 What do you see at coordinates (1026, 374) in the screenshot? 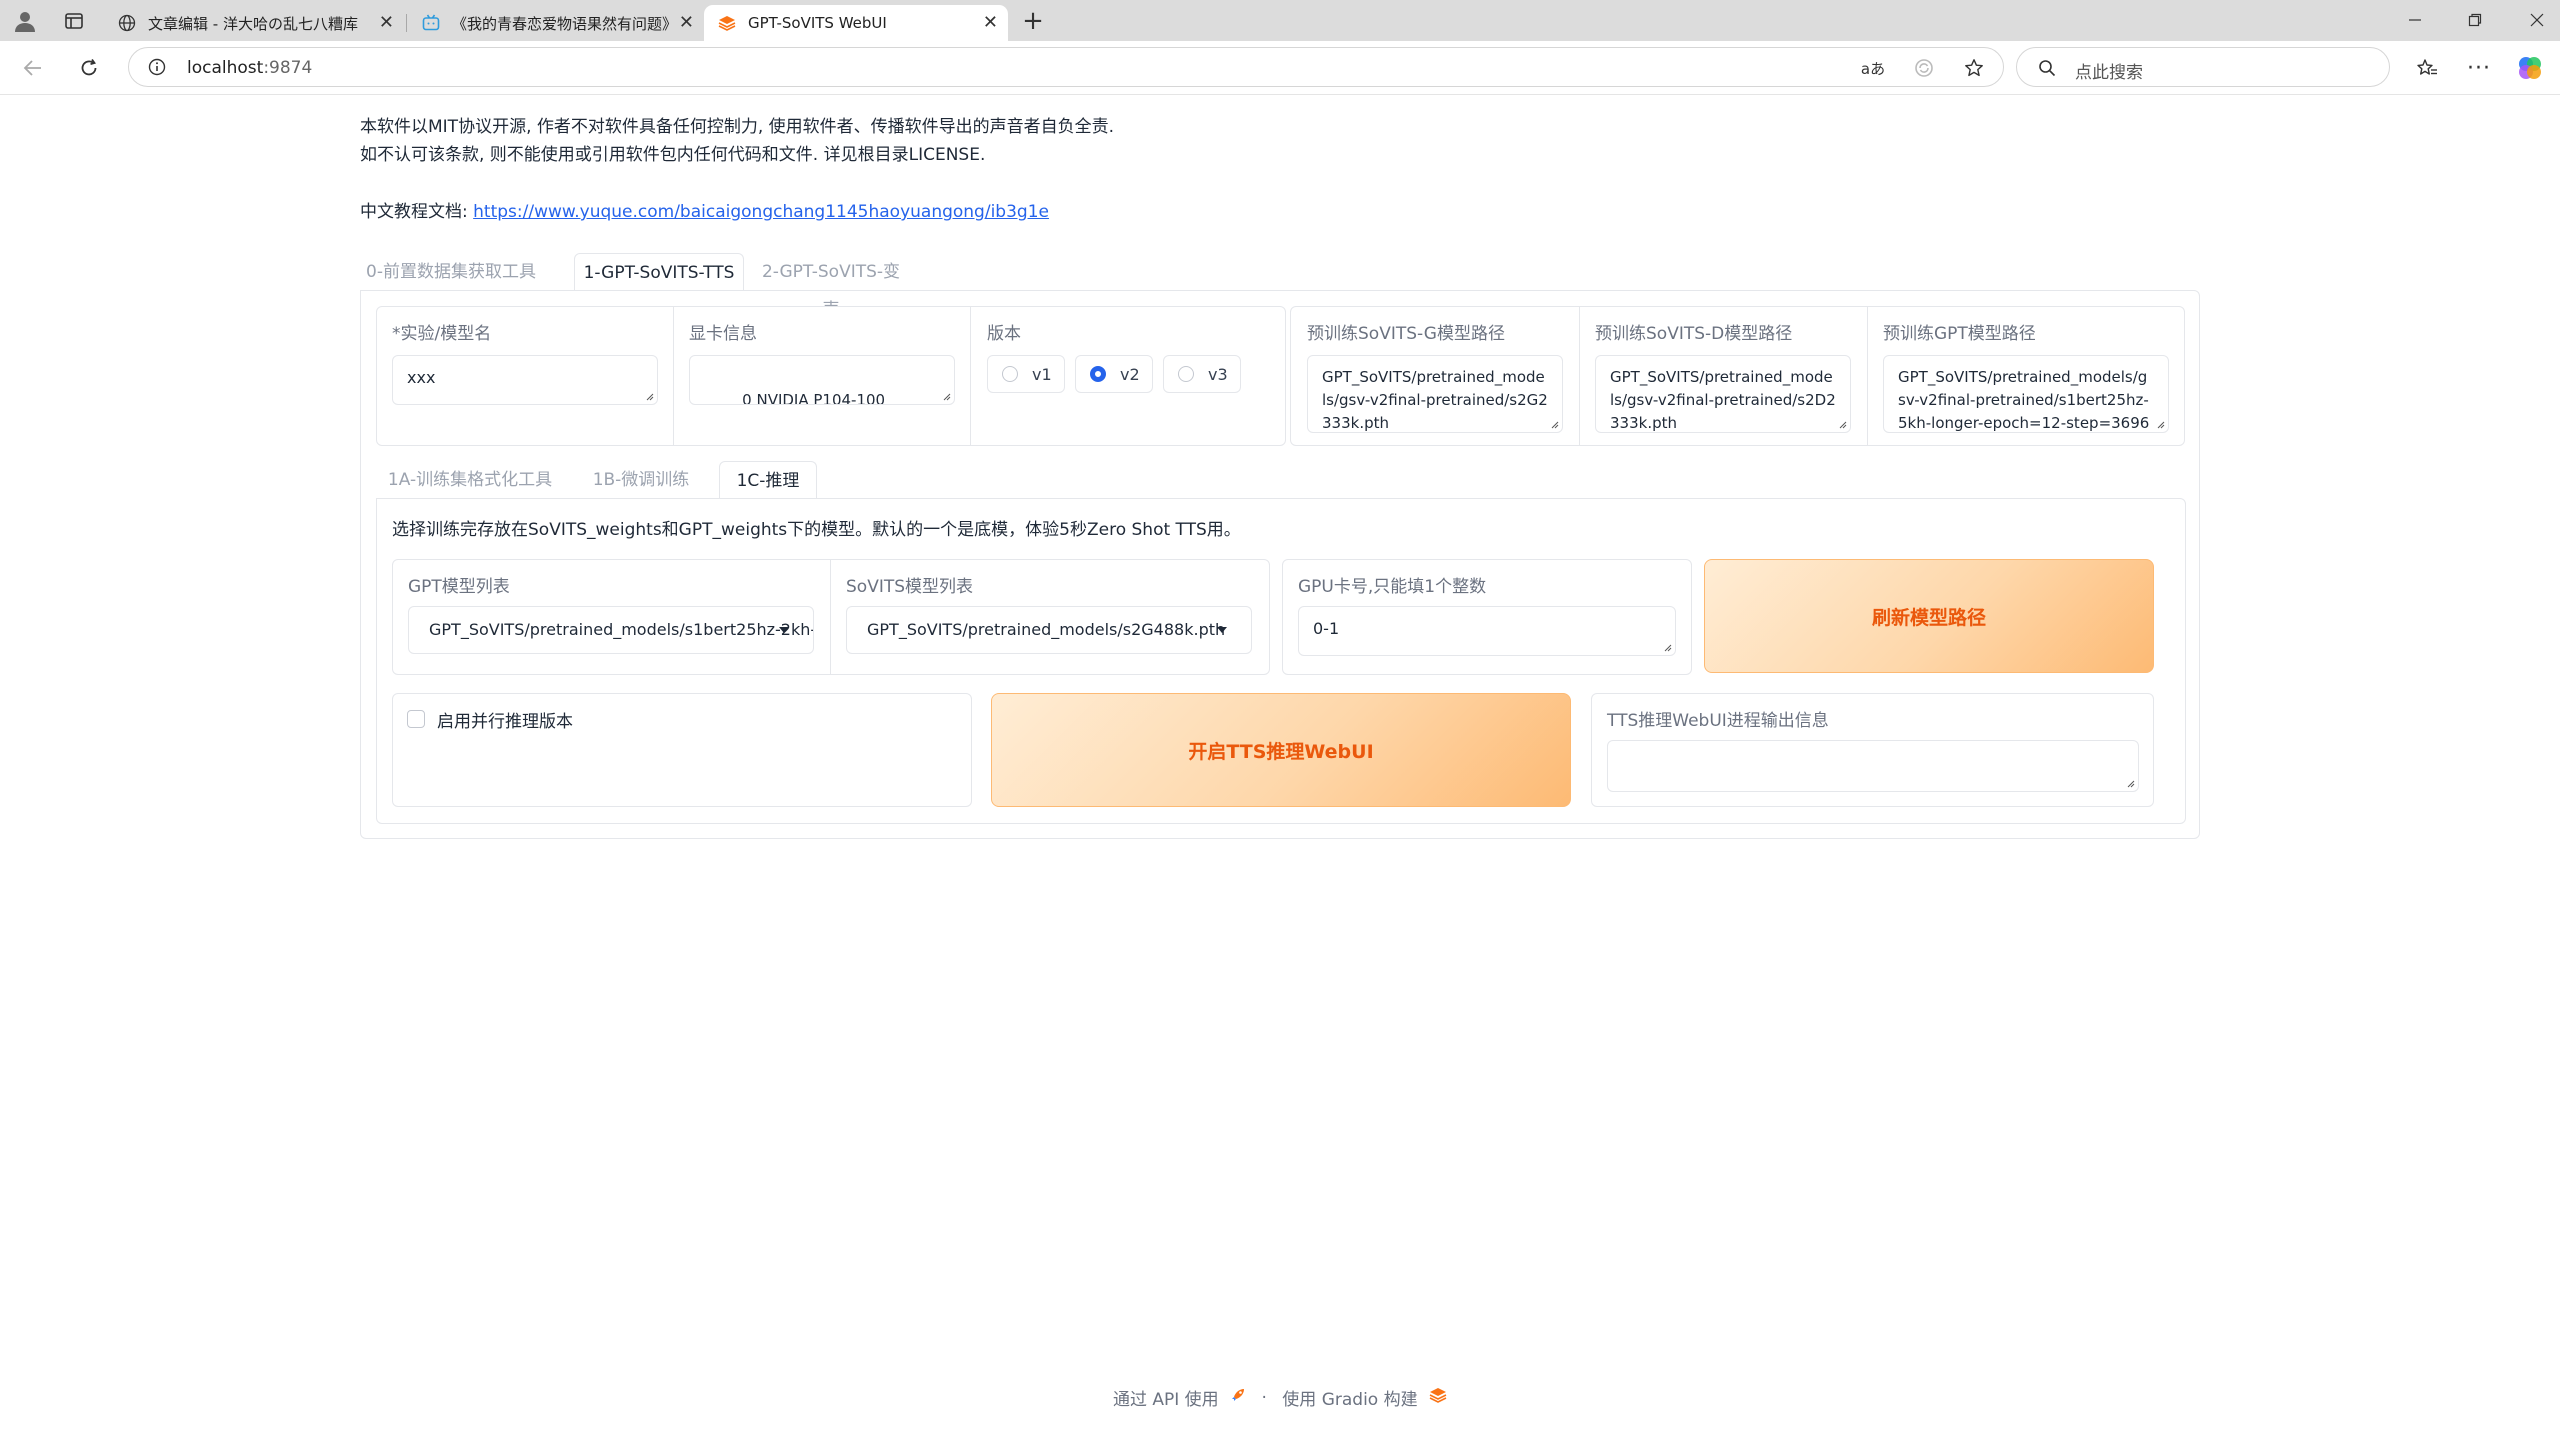
I see `version-radio-v1: v1` at bounding box center [1026, 374].